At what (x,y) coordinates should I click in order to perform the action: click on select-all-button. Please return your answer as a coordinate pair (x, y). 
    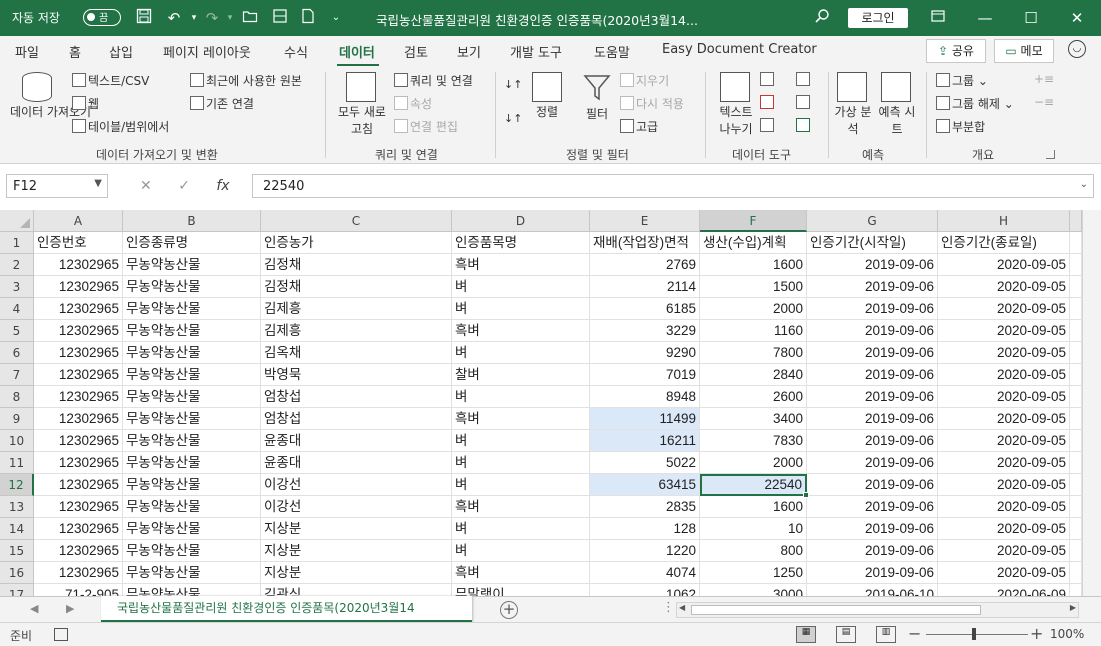
    Looking at the image, I should click on (17, 221).